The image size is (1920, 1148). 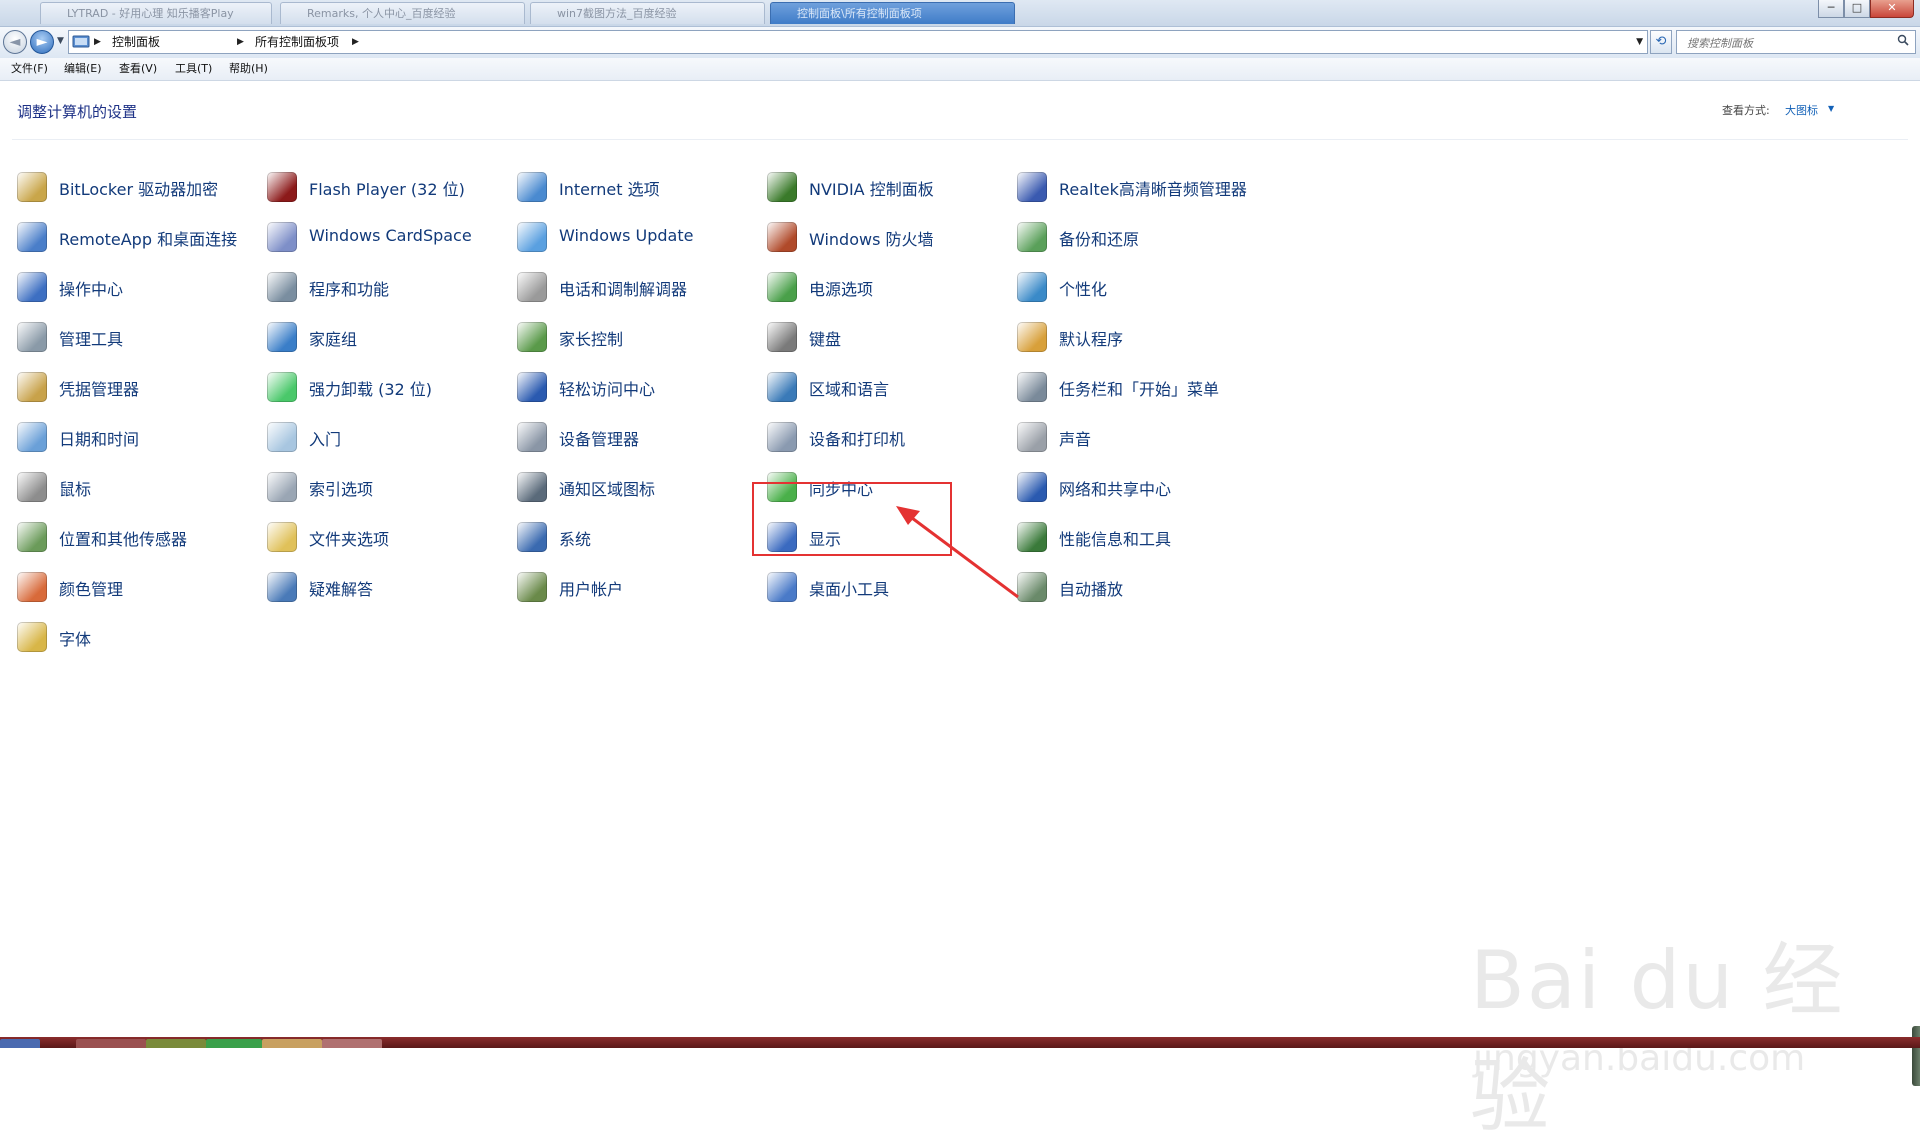 I want to click on flash-icon, so click(x=282, y=187).